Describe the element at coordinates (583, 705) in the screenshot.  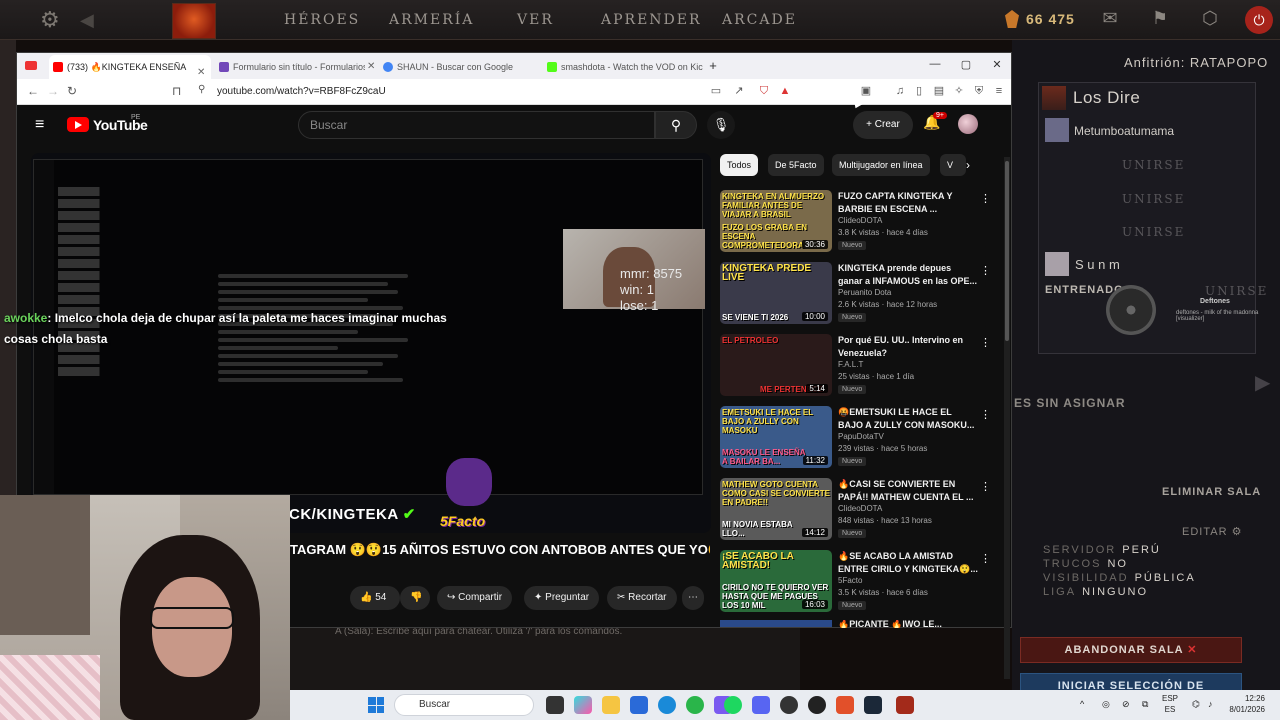
I see `copilot-icon` at that location.